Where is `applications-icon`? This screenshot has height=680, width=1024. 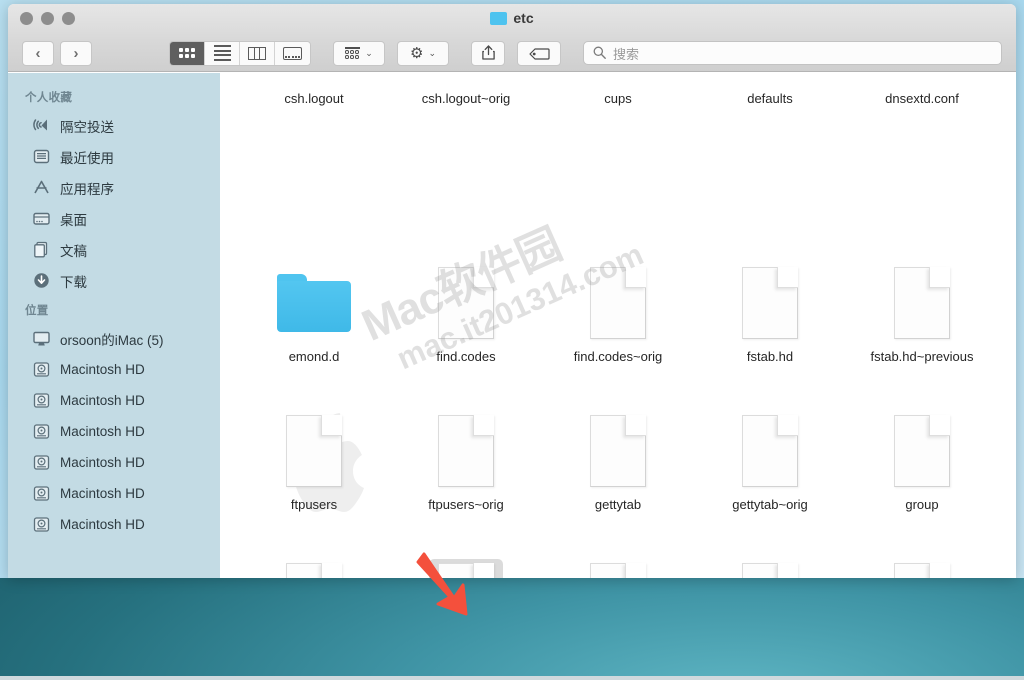 applications-icon is located at coordinates (41, 188).